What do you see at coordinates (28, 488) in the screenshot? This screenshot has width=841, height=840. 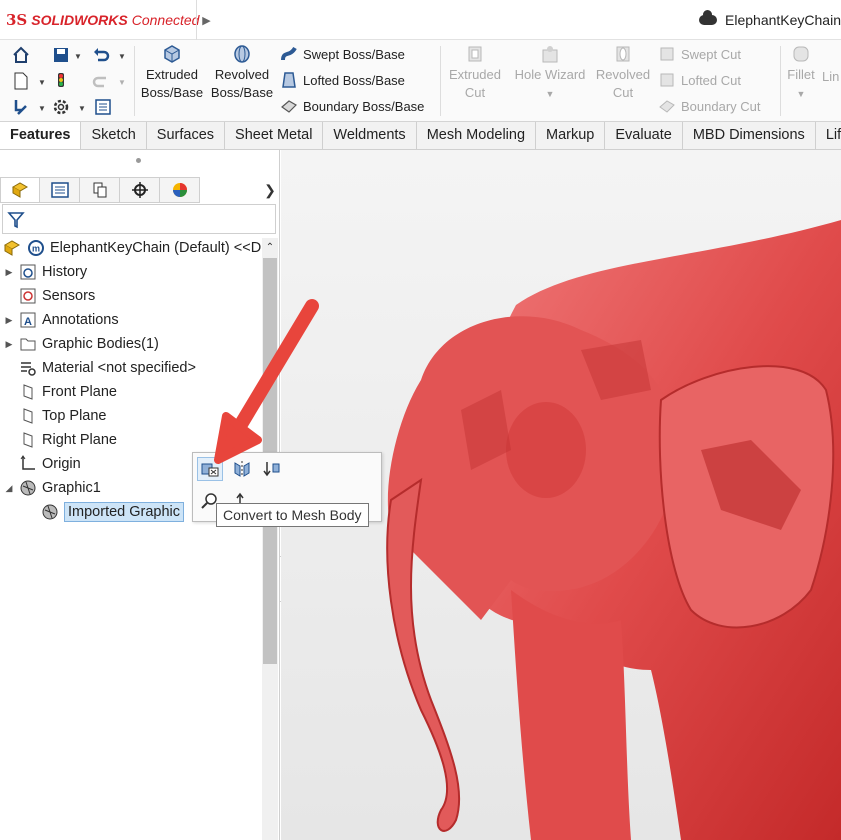 I see `graphic-body-icon` at bounding box center [28, 488].